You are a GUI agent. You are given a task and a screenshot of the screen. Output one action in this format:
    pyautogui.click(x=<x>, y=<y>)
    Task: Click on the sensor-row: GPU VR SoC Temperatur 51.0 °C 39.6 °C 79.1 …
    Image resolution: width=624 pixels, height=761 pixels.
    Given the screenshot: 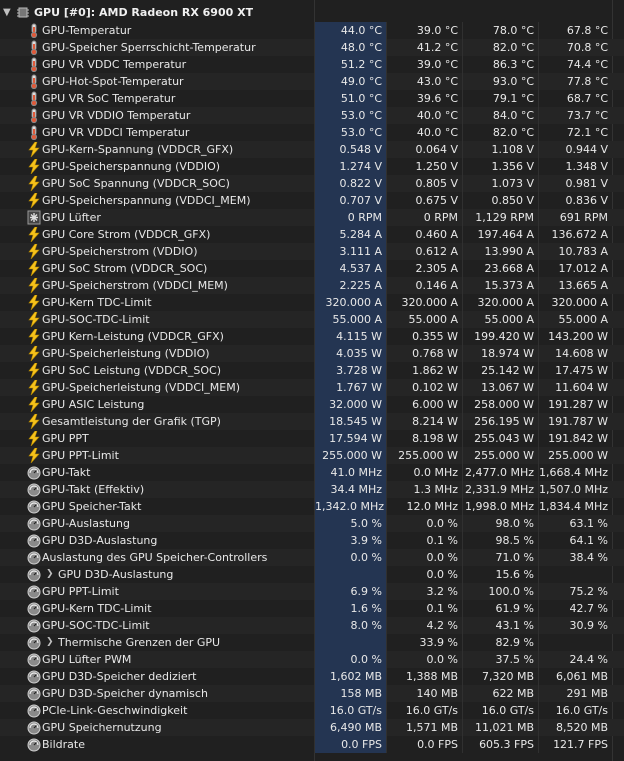 What is the action you would take?
    pyautogui.click(x=312, y=98)
    